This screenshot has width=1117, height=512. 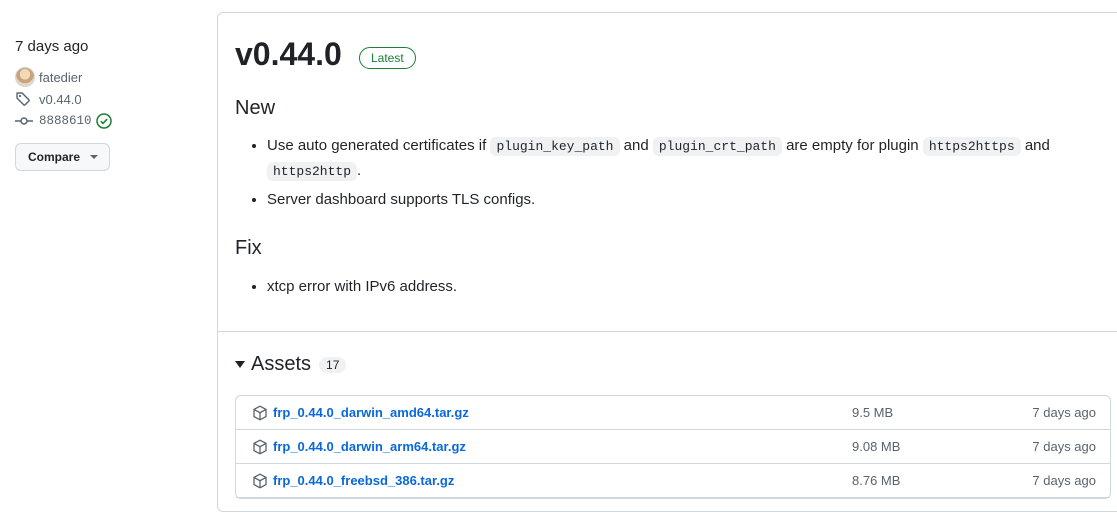 What do you see at coordinates (971, 146) in the screenshot?
I see `code-https2https: https2https` at bounding box center [971, 146].